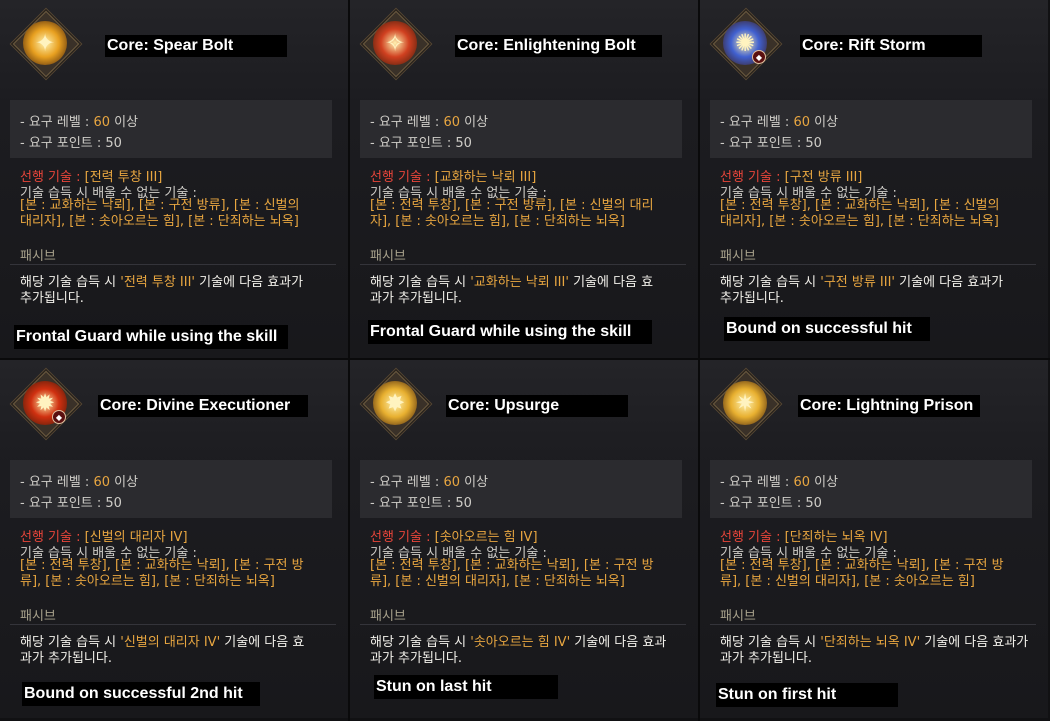 This screenshot has width=1050, height=721. Describe the element at coordinates (141, 694) in the screenshot. I see `effect-overlay: Bound on successful 2nd hit` at that location.